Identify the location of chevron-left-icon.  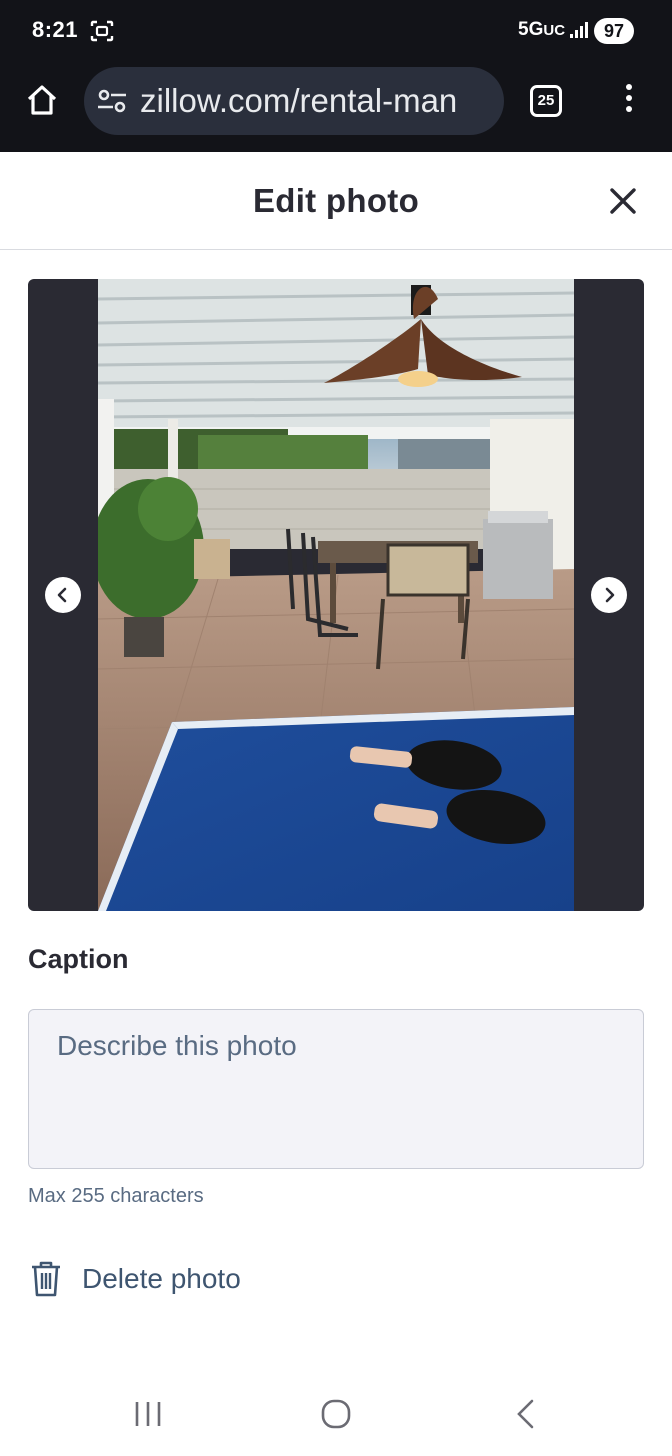
(62, 595).